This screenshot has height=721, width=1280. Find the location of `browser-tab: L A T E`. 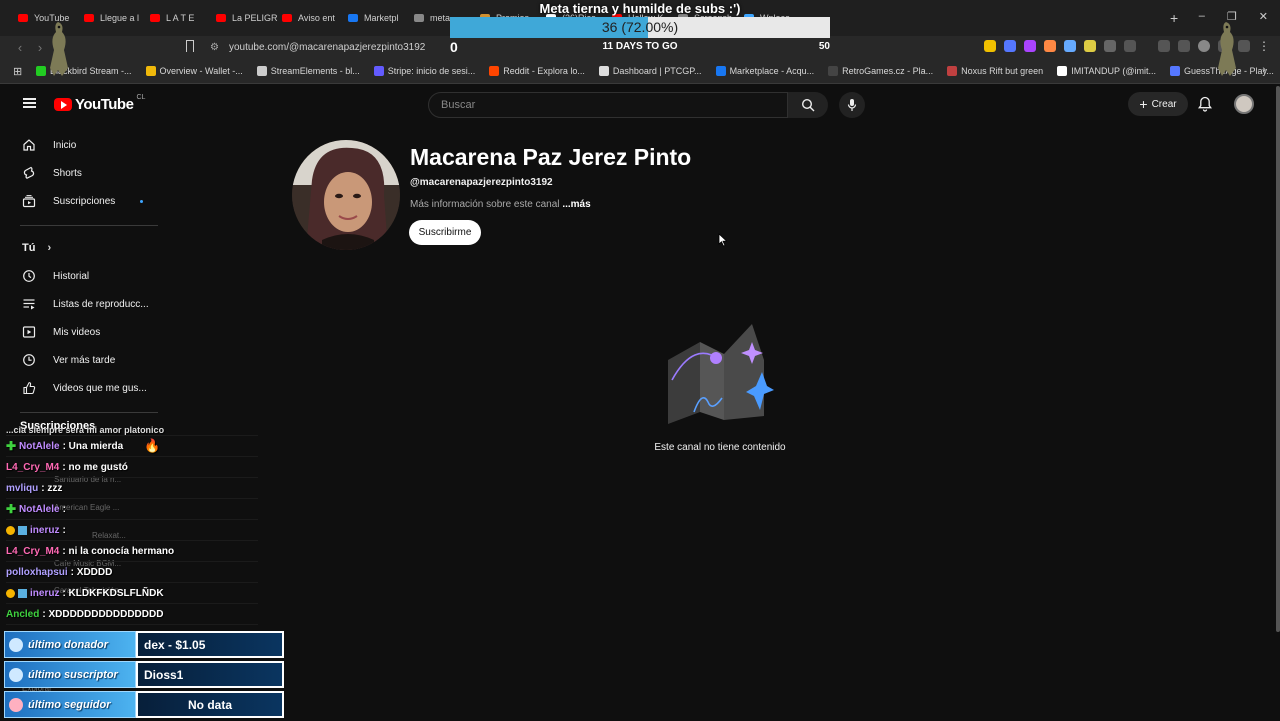

browser-tab: L A T E is located at coordinates (179, 18).